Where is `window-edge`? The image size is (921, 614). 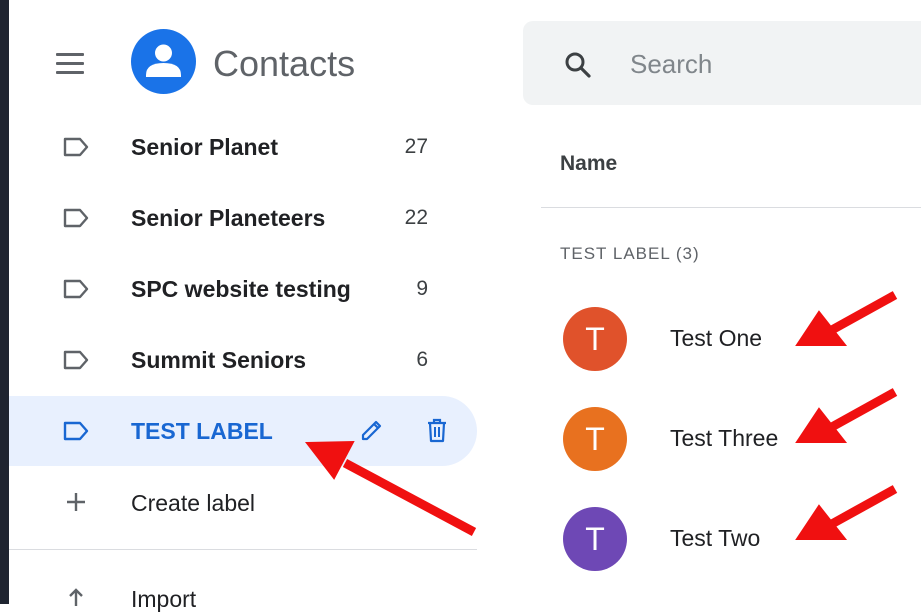
window-edge is located at coordinates (4, 302).